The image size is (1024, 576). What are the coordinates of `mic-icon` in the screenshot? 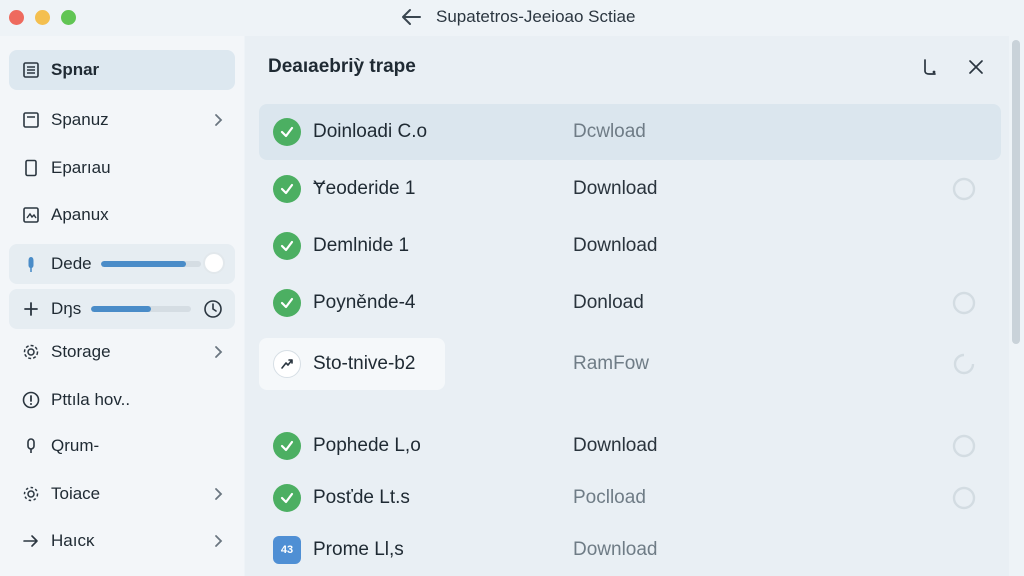 It's located at (31, 446).